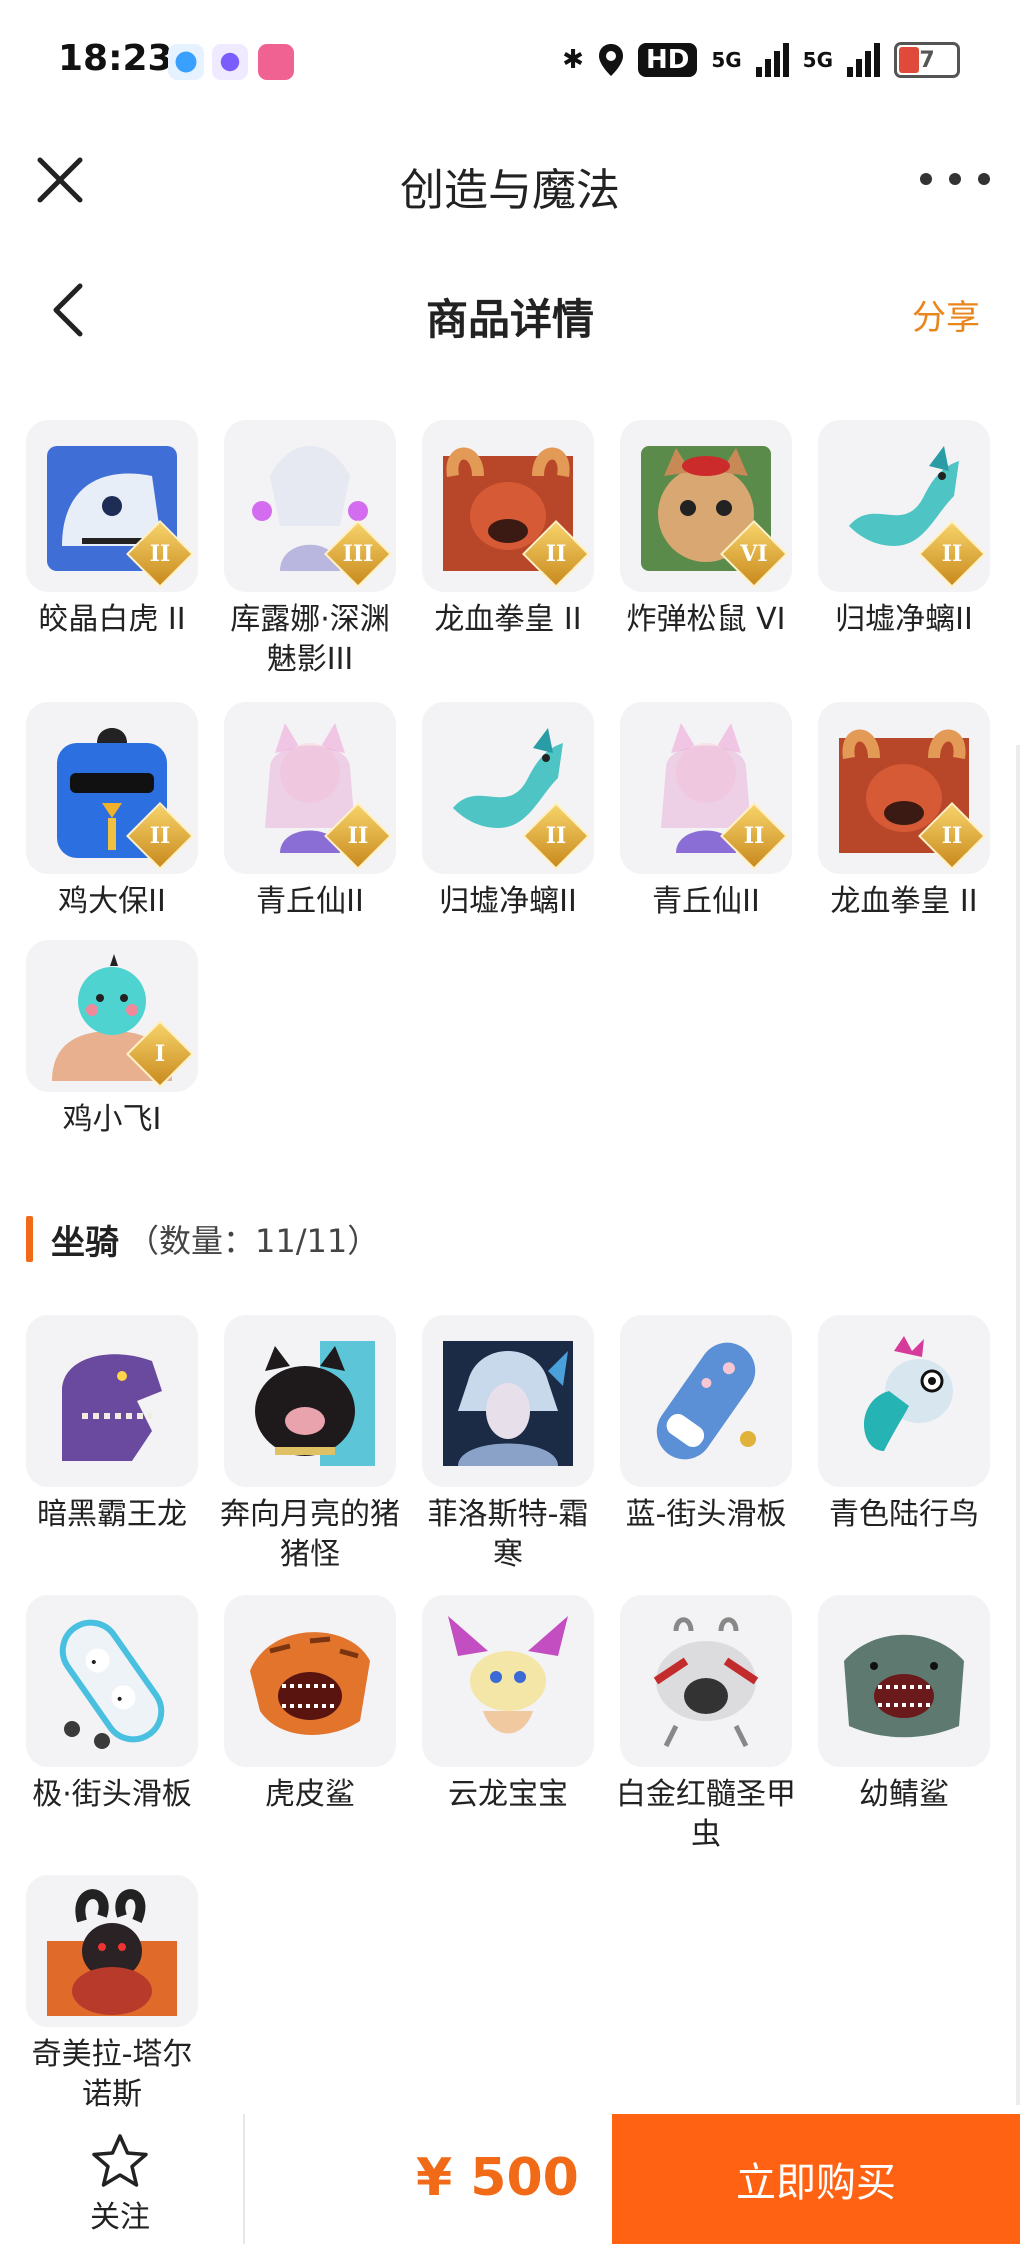 Image resolution: width=1020 pixels, height=2244 pixels. I want to click on pet-name: 鸡大保II, so click(112, 901).